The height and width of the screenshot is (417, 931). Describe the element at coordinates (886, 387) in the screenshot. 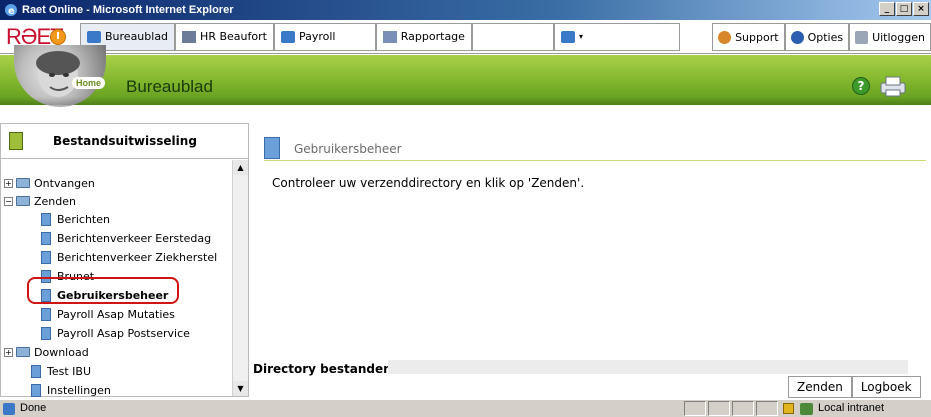

I see `log-button: Logboek` at that location.